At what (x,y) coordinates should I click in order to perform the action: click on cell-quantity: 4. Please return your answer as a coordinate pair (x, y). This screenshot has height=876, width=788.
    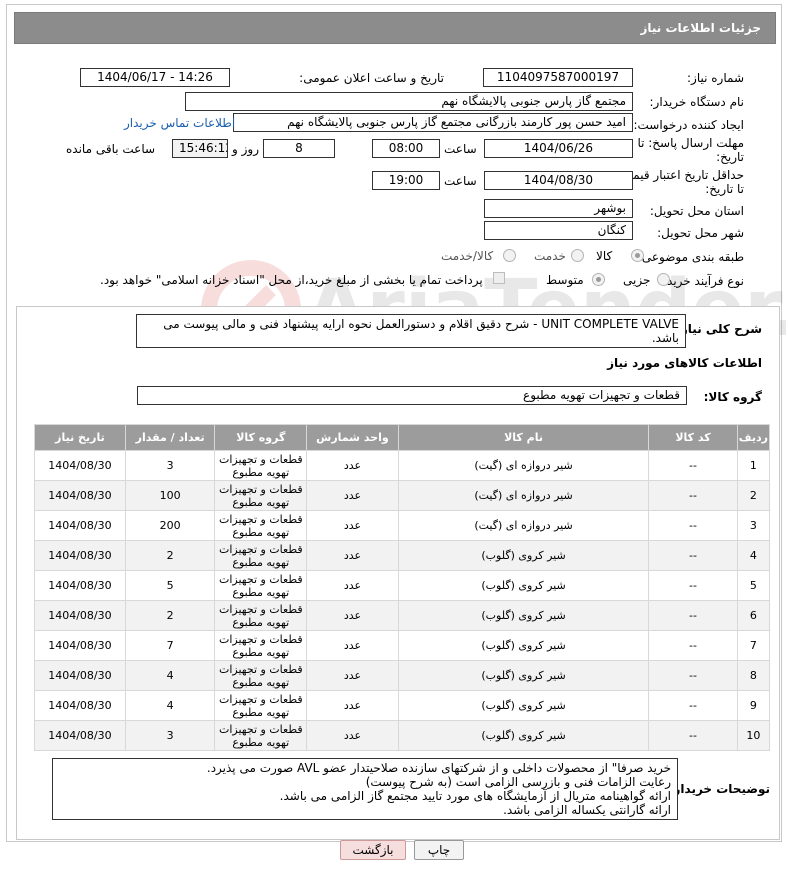
    Looking at the image, I should click on (170, 675).